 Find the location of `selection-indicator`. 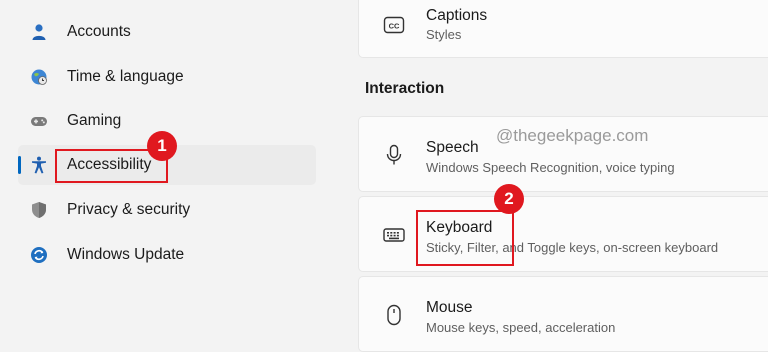

selection-indicator is located at coordinates (19, 165).